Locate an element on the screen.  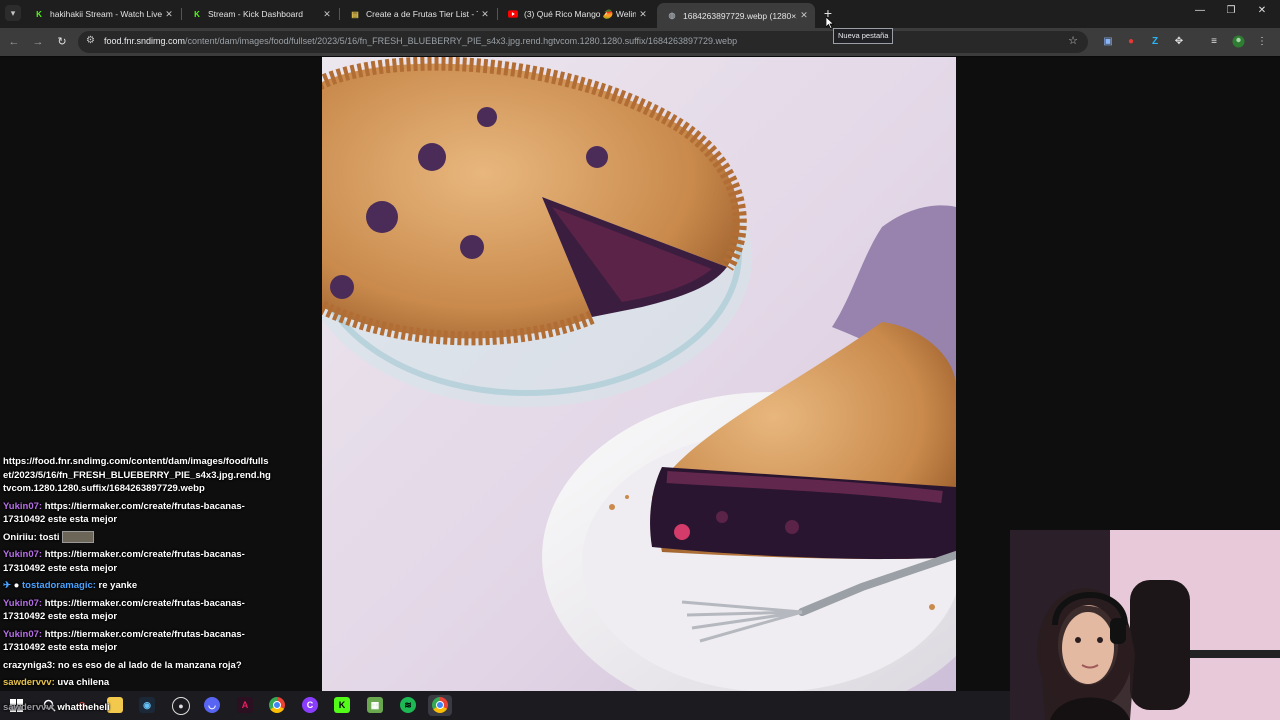
tab-tiermaker: ▤ Create a de Frutas Tier List - Tie ✕ is located at coordinates (418, 14).